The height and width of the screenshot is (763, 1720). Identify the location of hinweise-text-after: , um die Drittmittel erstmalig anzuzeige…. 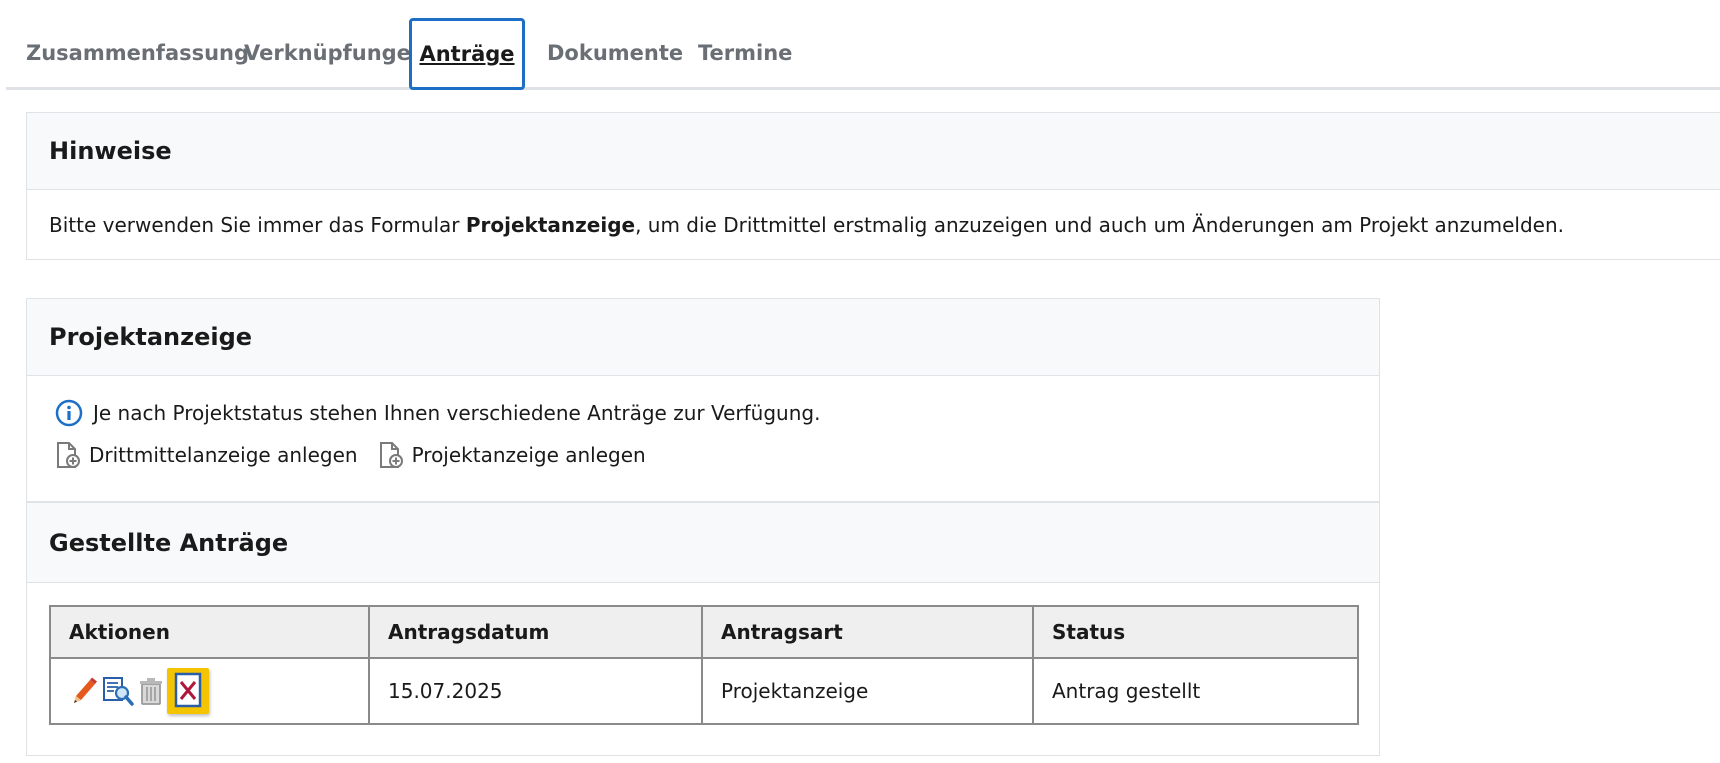
(1100, 225).